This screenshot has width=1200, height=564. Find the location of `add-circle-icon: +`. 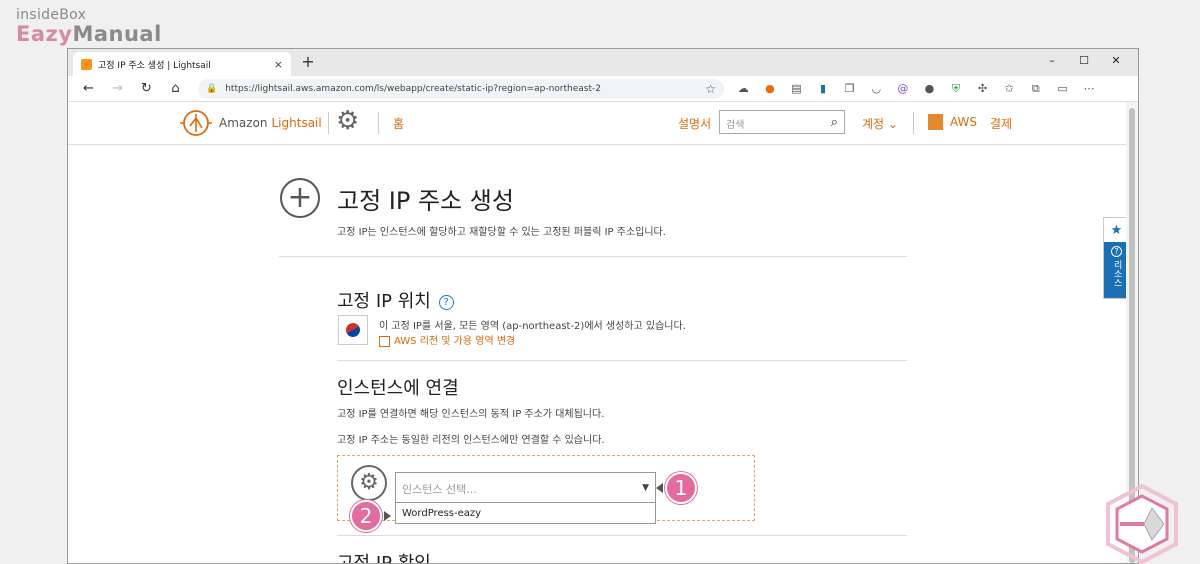

add-circle-icon: + is located at coordinates (300, 198).